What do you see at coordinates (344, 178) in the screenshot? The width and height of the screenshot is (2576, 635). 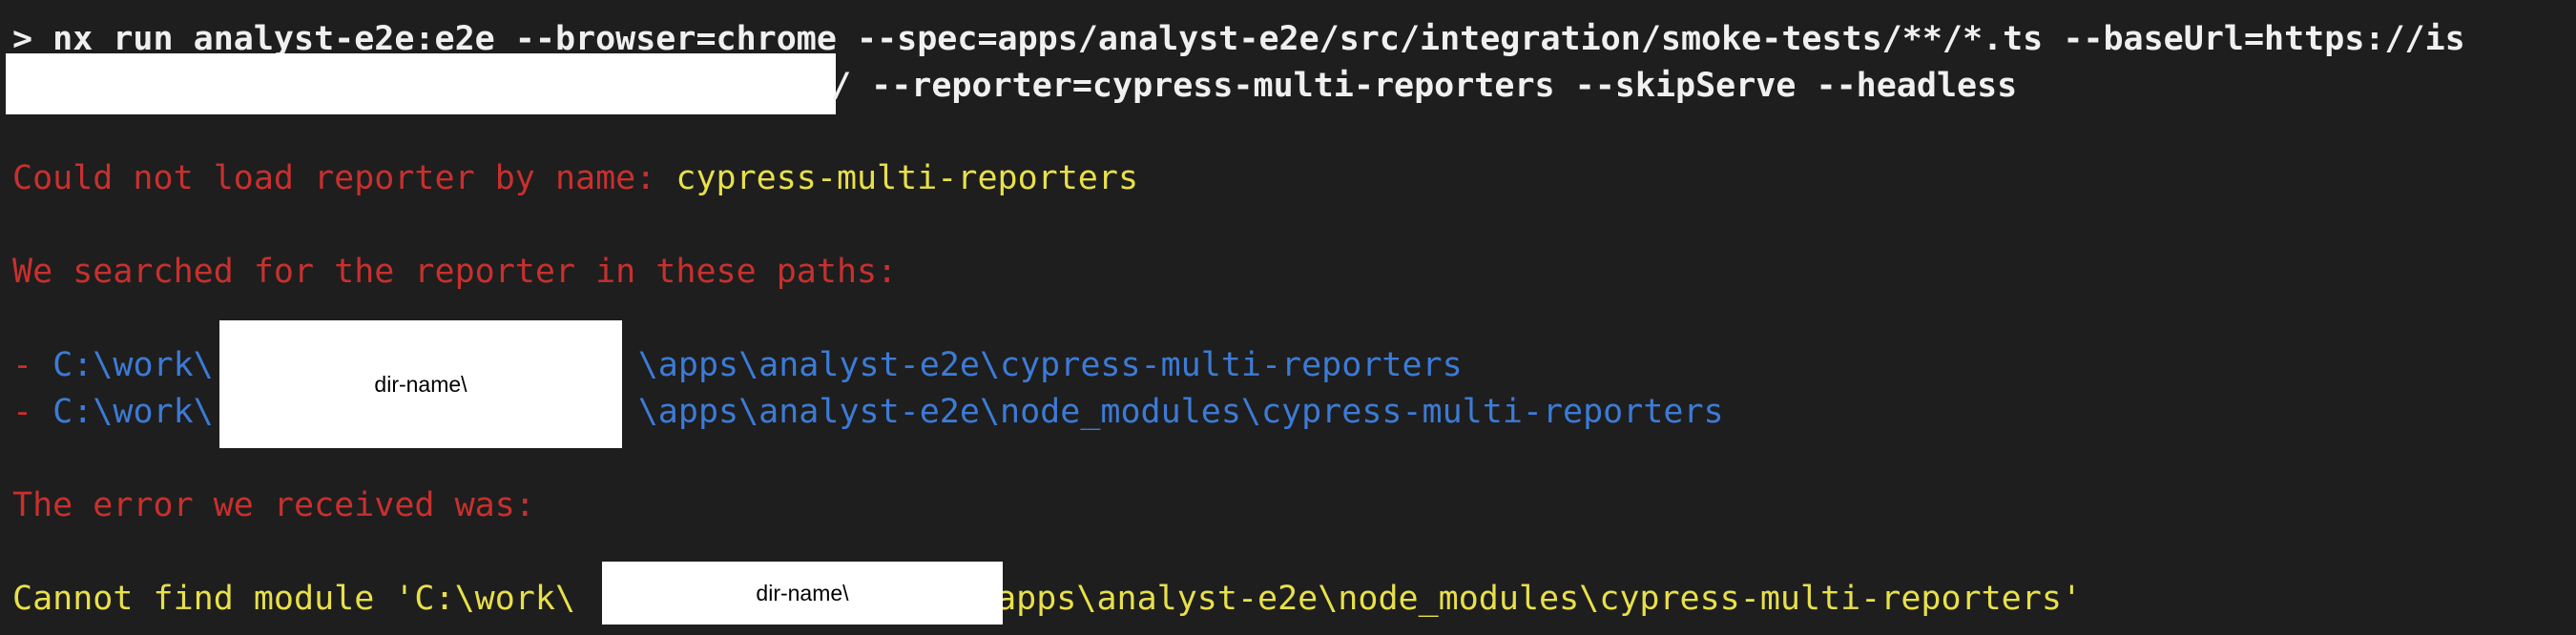 I see `reporter-error-prefix: Could not load reporter by name:` at bounding box center [344, 178].